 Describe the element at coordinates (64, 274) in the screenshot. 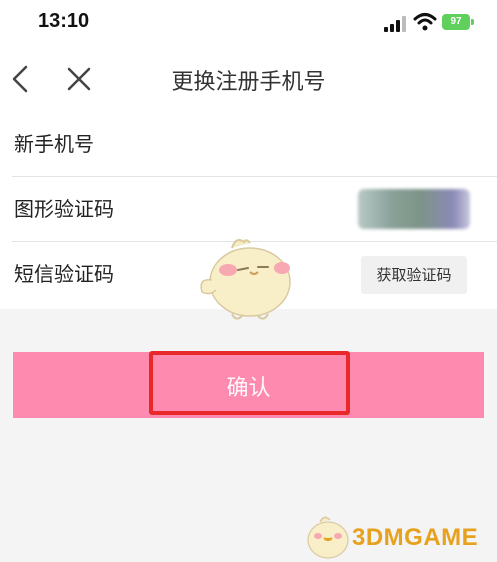

I see `sms-code-label: 短信验证码` at that location.